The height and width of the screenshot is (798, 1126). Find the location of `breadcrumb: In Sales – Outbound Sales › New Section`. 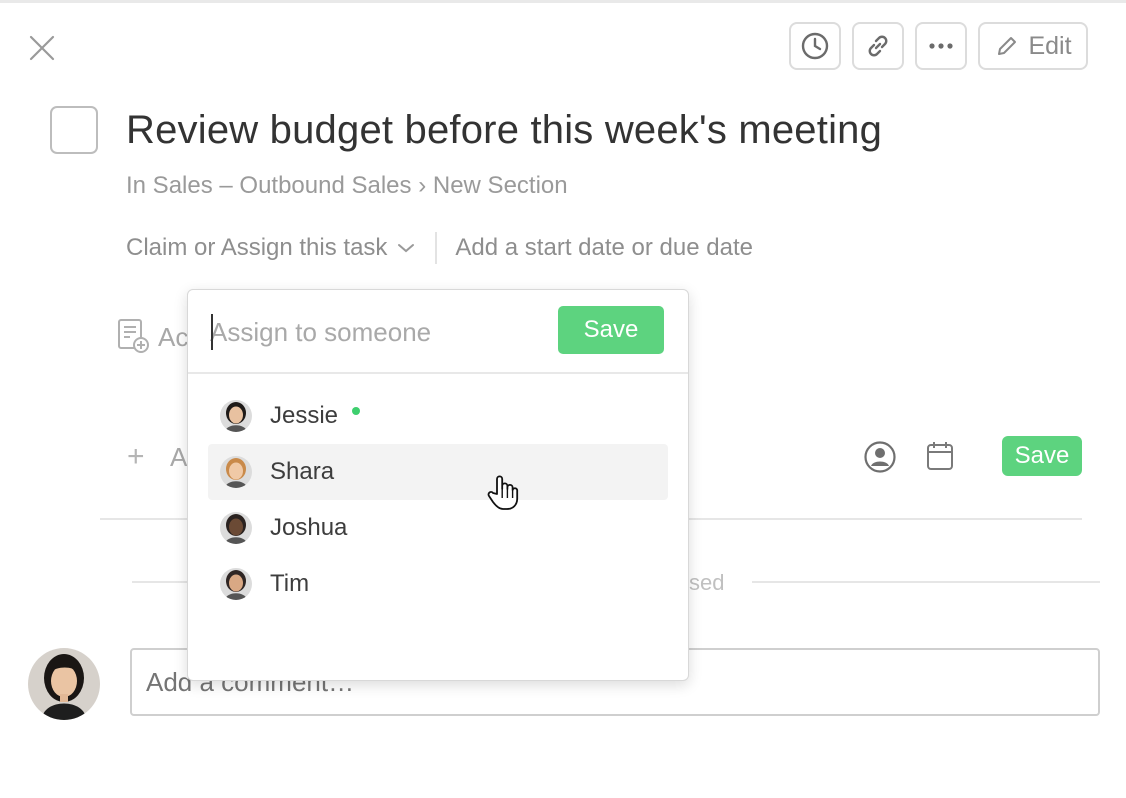

breadcrumb: In Sales – Outbound Sales › New Section is located at coordinates (347, 186).